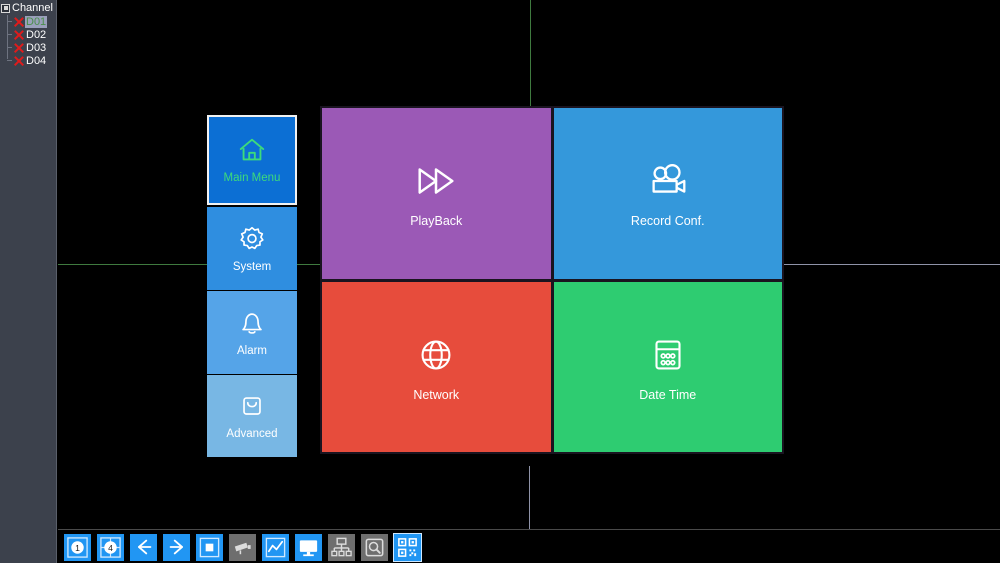 The height and width of the screenshot is (563, 1000). Describe the element at coordinates (32, 8) in the screenshot. I see `channel-tree-root-label: Channel` at that location.